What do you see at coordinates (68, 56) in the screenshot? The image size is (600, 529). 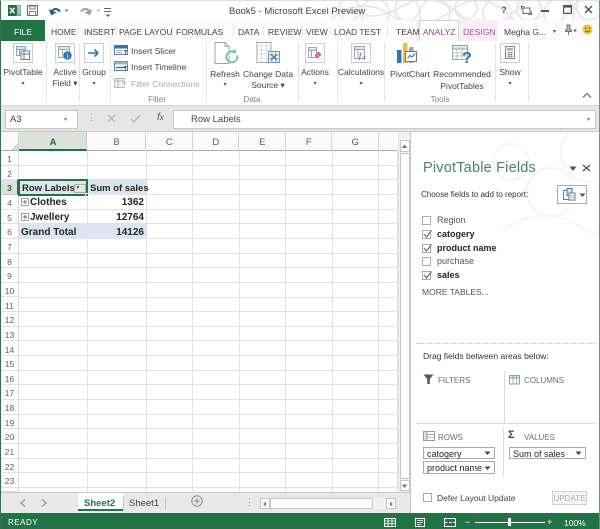 I see `svg-text: i` at bounding box center [68, 56].